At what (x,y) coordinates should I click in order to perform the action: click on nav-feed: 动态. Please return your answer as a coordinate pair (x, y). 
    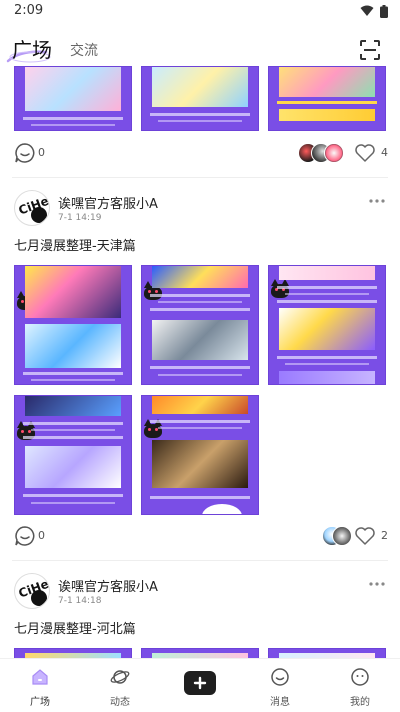
    Looking at the image, I should click on (120, 686).